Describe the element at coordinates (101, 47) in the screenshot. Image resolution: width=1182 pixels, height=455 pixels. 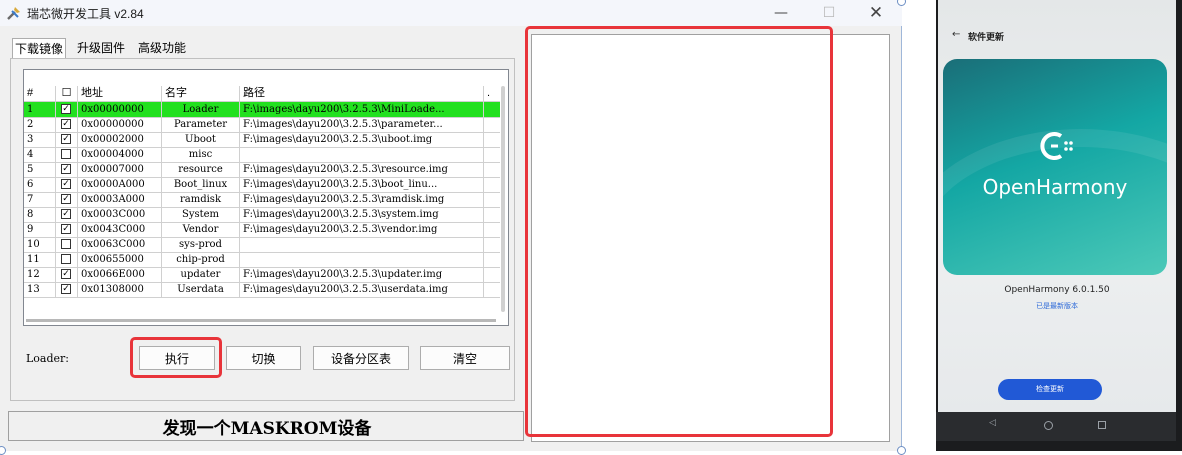
I see `tab-upgrade-firmware: 升级固件` at that location.